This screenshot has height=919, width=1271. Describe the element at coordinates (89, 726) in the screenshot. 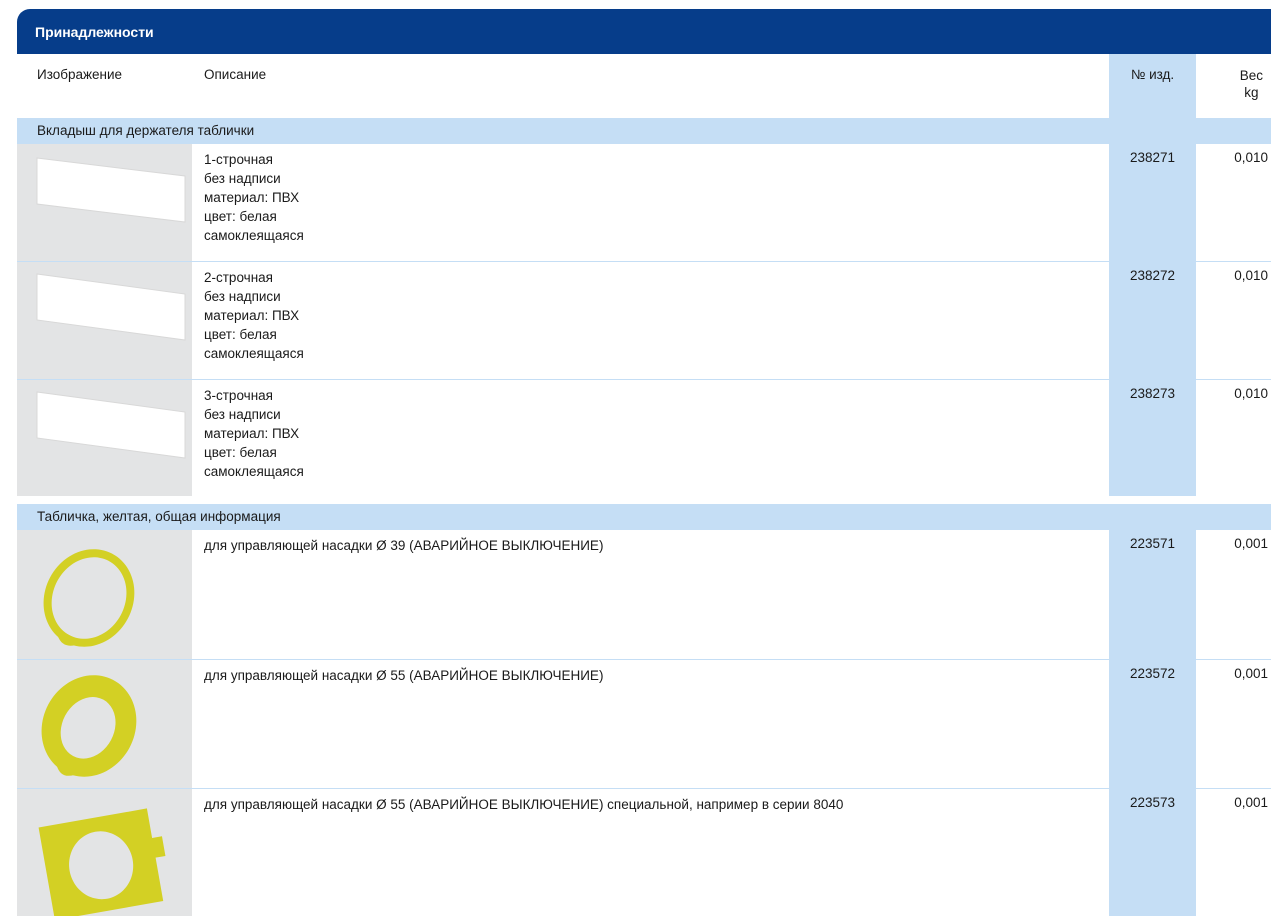

I see `yellow-ring-wide-image` at that location.